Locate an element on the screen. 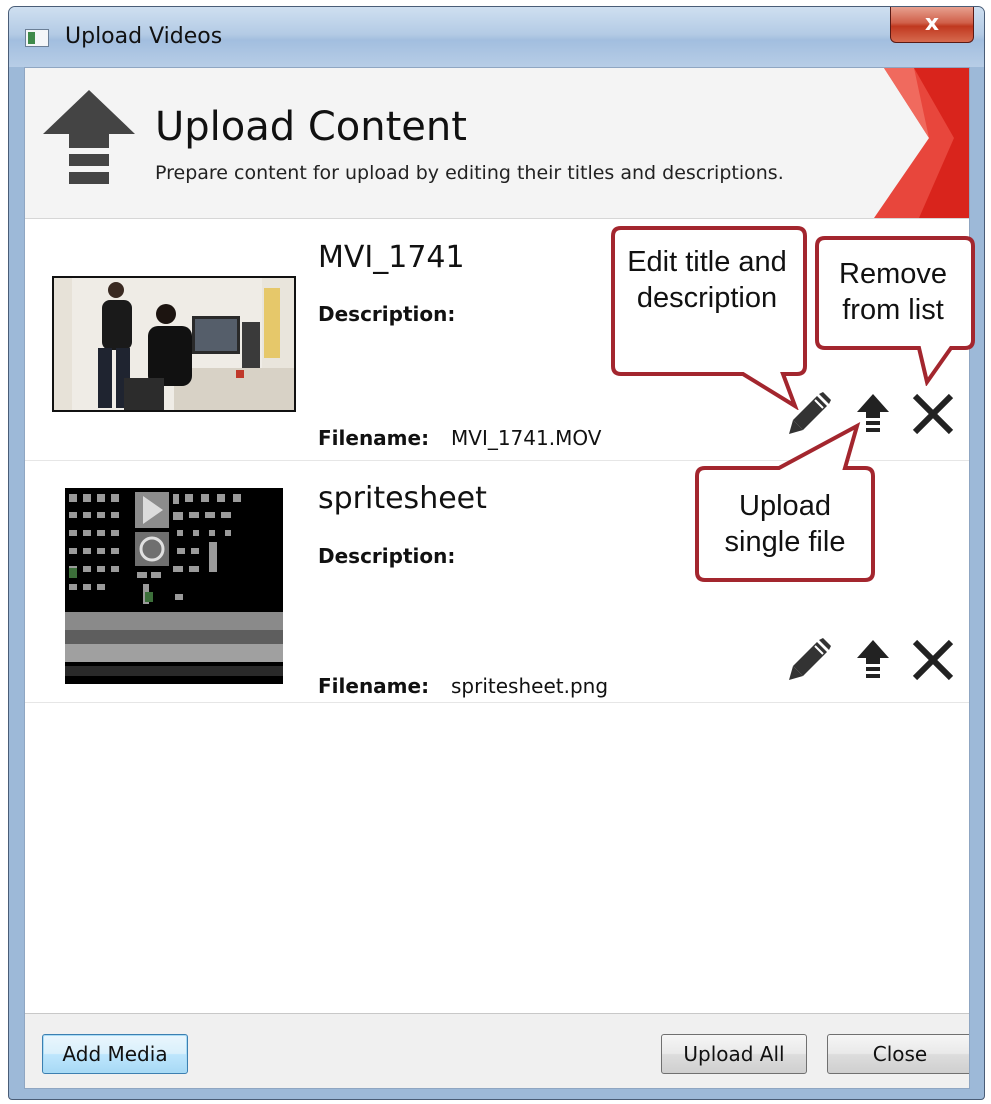 Image resolution: width=991 pixels, height=1104 pixels. upload-icon is located at coordinates (873, 660).